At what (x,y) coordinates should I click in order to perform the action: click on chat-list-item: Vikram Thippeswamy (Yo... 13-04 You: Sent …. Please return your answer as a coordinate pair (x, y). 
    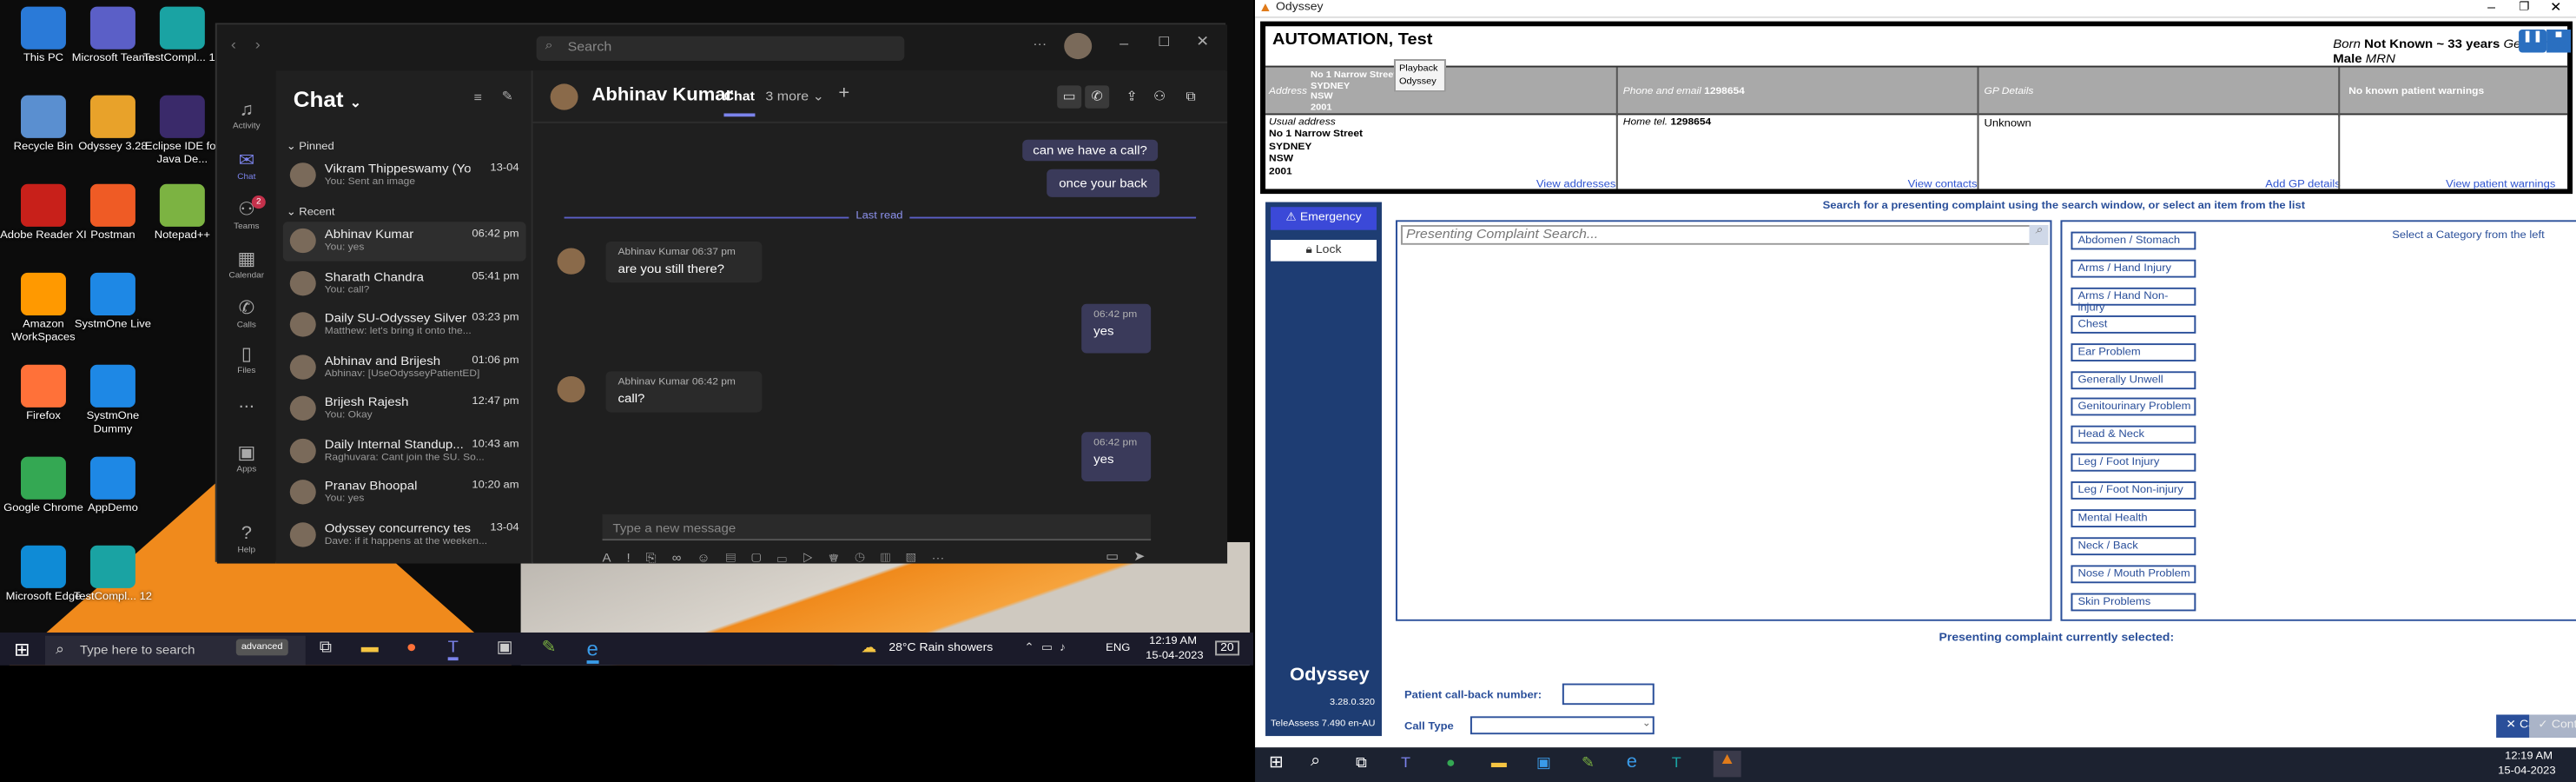
    Looking at the image, I should click on (404, 176).